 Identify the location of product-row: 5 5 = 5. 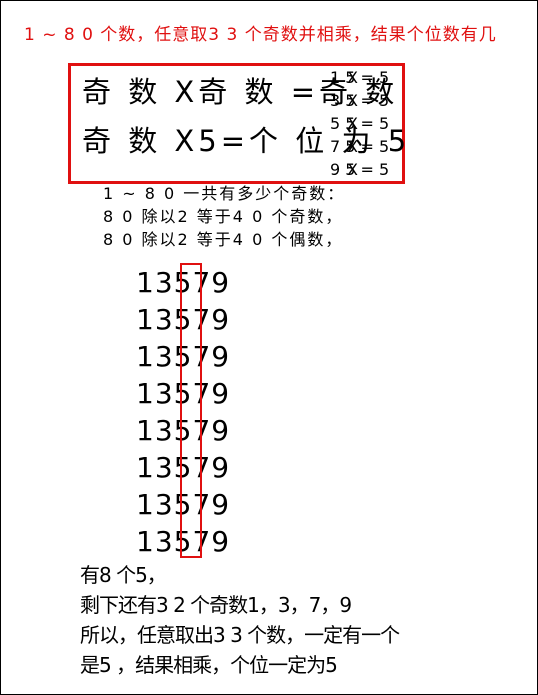
(360, 123).